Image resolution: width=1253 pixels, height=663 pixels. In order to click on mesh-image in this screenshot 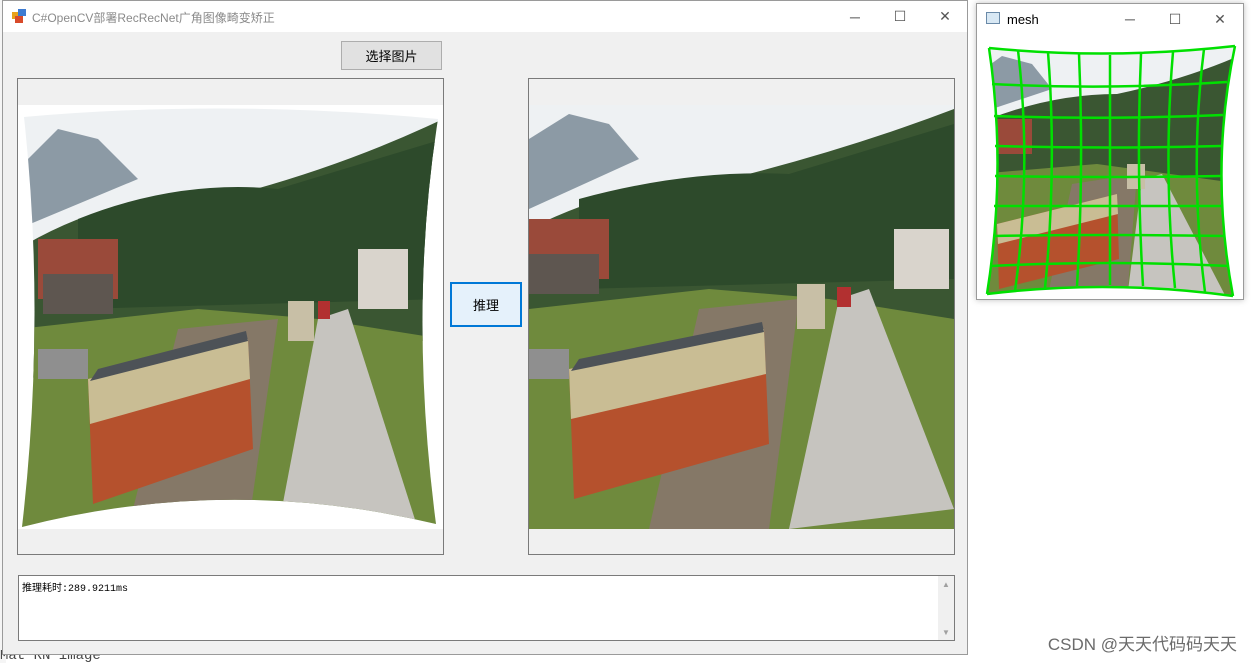, I will do `click(1110, 166)`.